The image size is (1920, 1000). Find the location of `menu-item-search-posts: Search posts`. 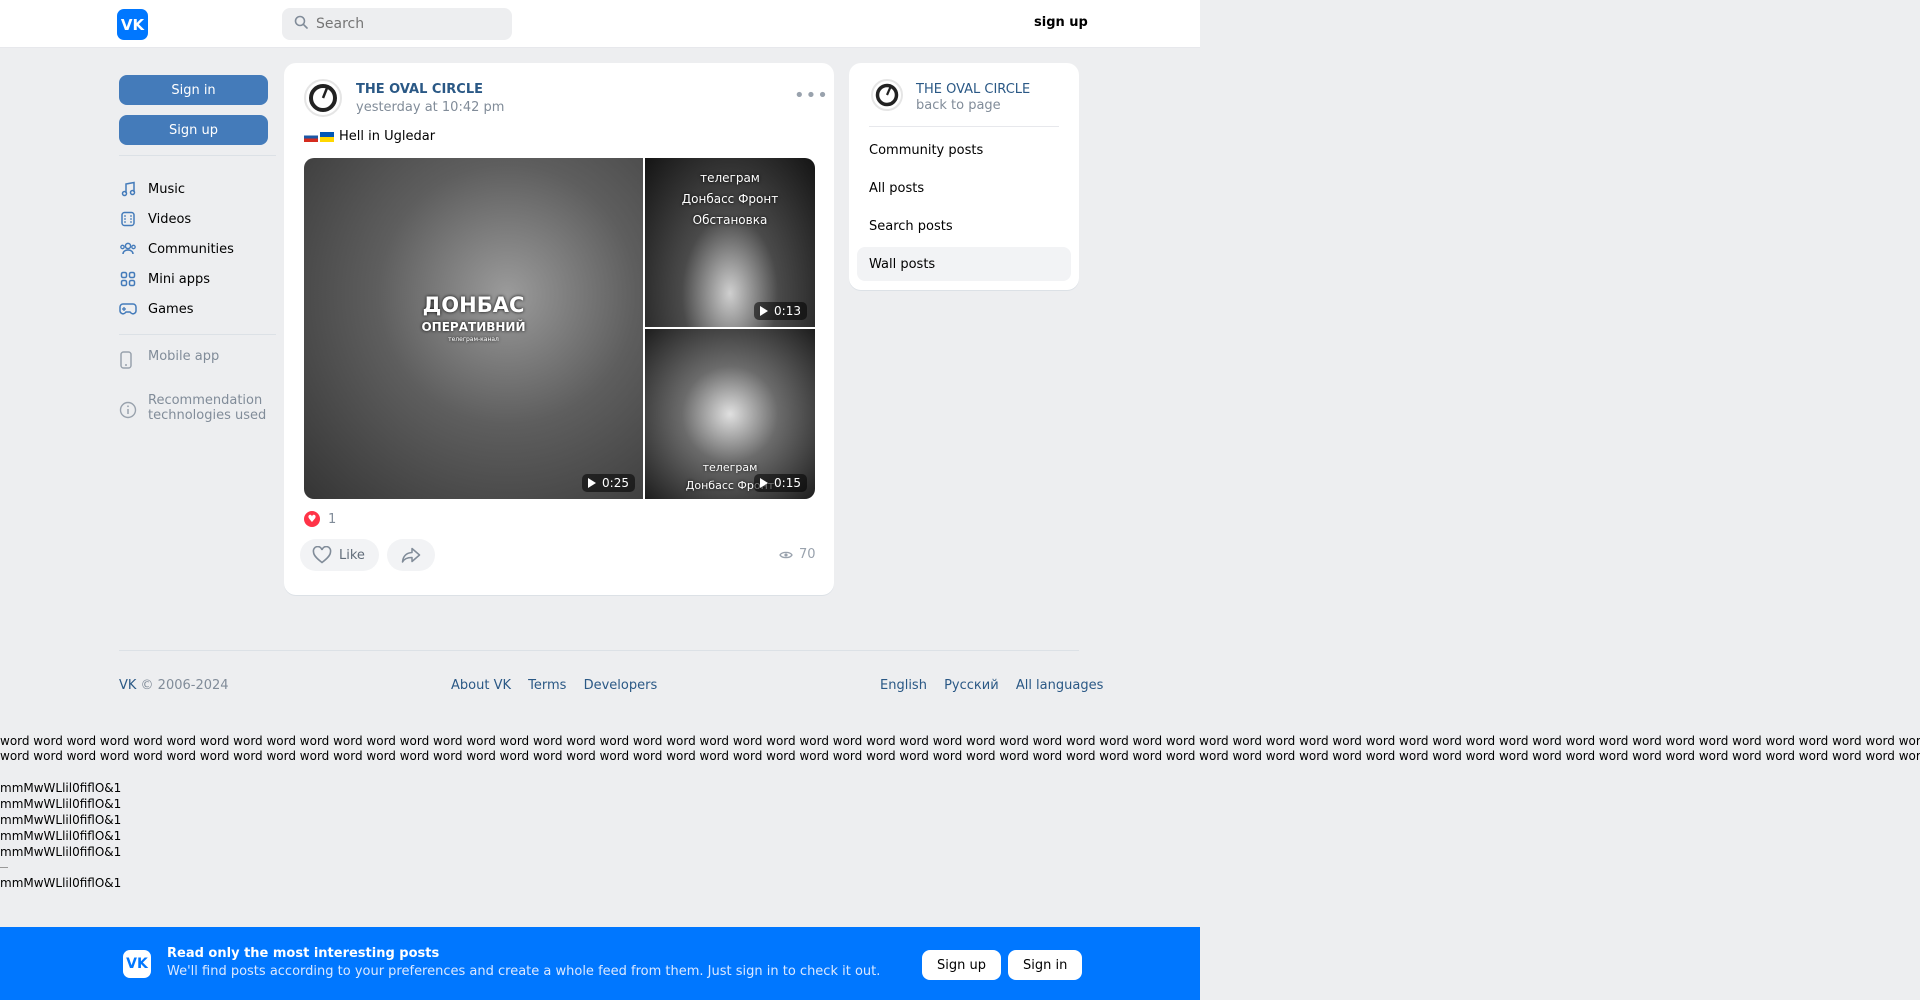

menu-item-search-posts: Search posts is located at coordinates (964, 226).